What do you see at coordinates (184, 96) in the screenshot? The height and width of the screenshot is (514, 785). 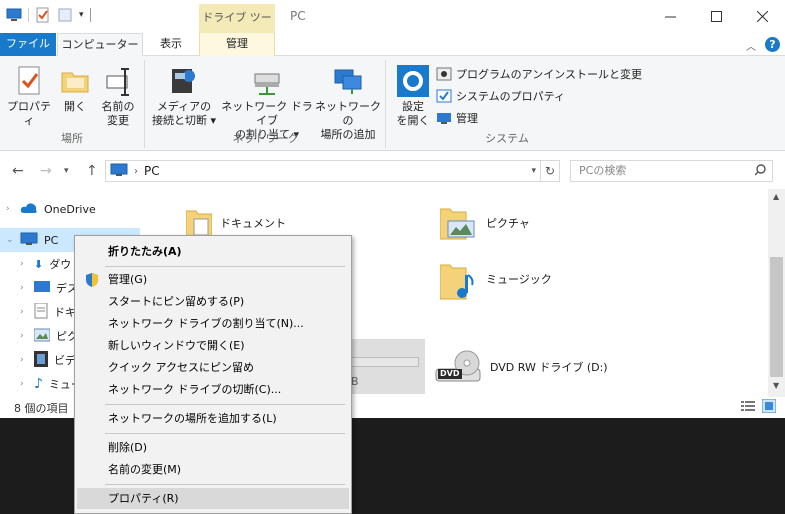 I see `media-connect-button: メディアの 接続と切断 ▾` at bounding box center [184, 96].